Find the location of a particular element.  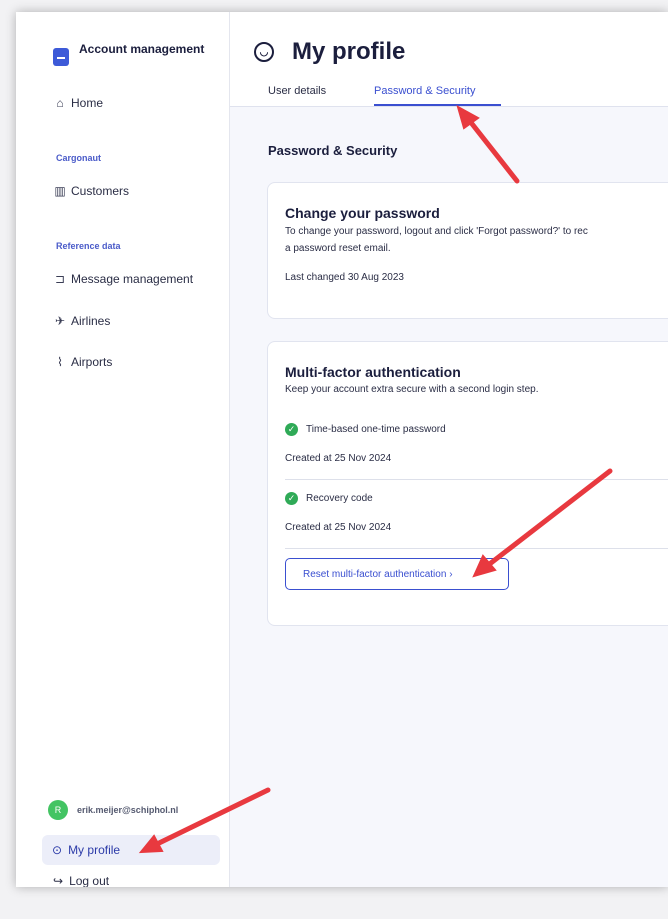

app-title: Account management is located at coordinates (142, 49).